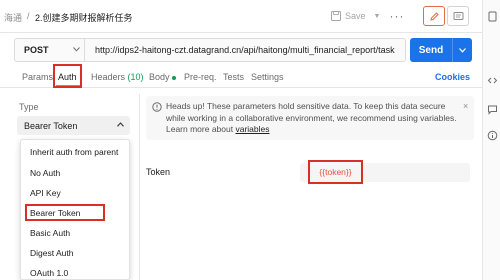 This screenshot has width=500, height=280. Describe the element at coordinates (200, 77) in the screenshot. I see `tab-prereq: Pre-req.` at that location.